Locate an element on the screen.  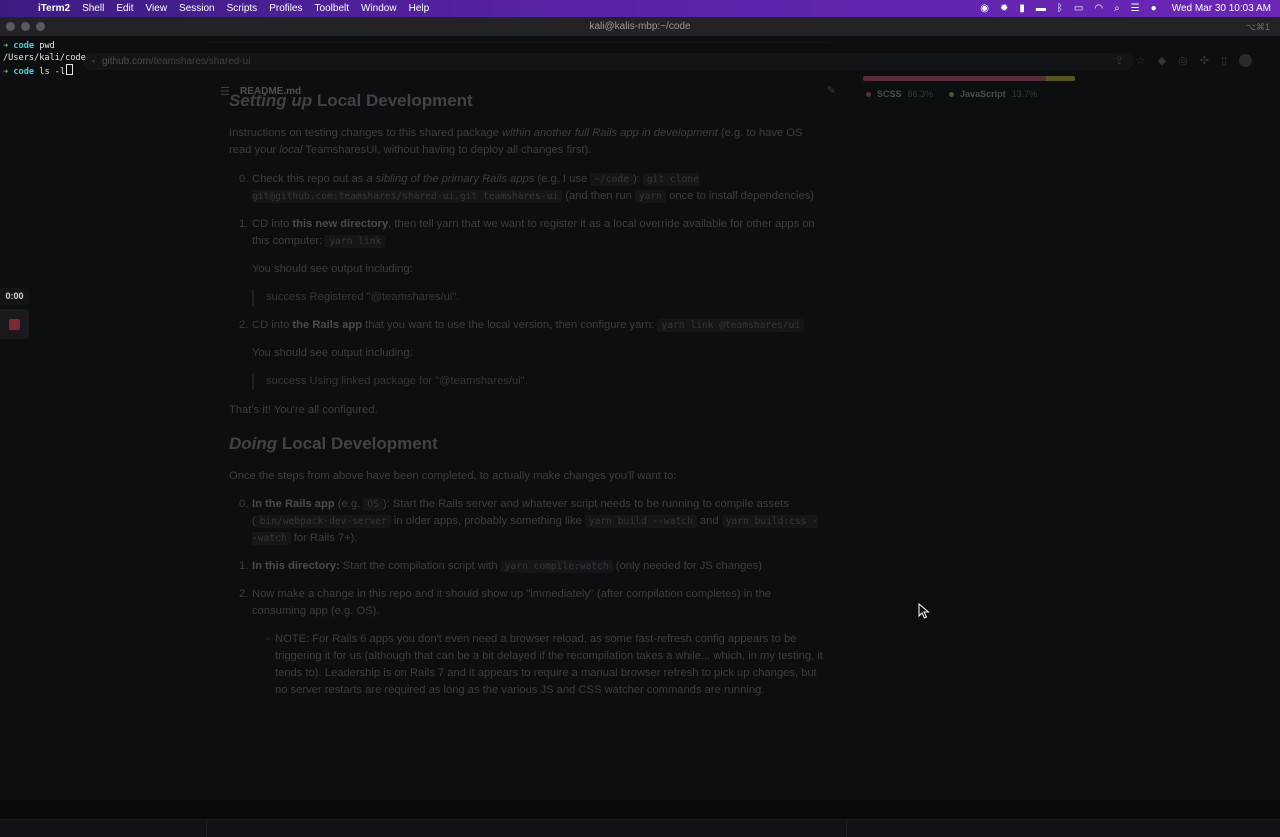
language-legend: SCSS 86.3% JavaScript 13.7% is located at coordinates (951, 94).